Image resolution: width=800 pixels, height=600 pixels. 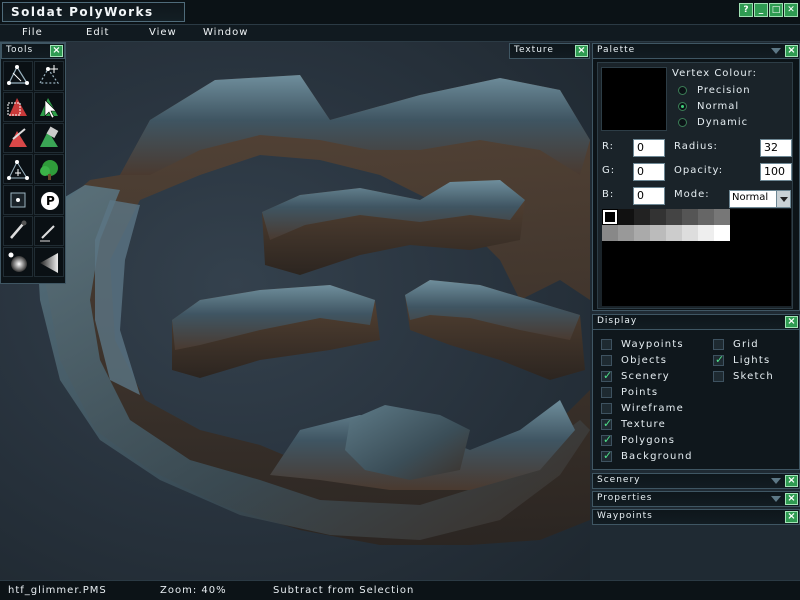 I want to click on display-option-polygons: Polygons, so click(x=638, y=439).